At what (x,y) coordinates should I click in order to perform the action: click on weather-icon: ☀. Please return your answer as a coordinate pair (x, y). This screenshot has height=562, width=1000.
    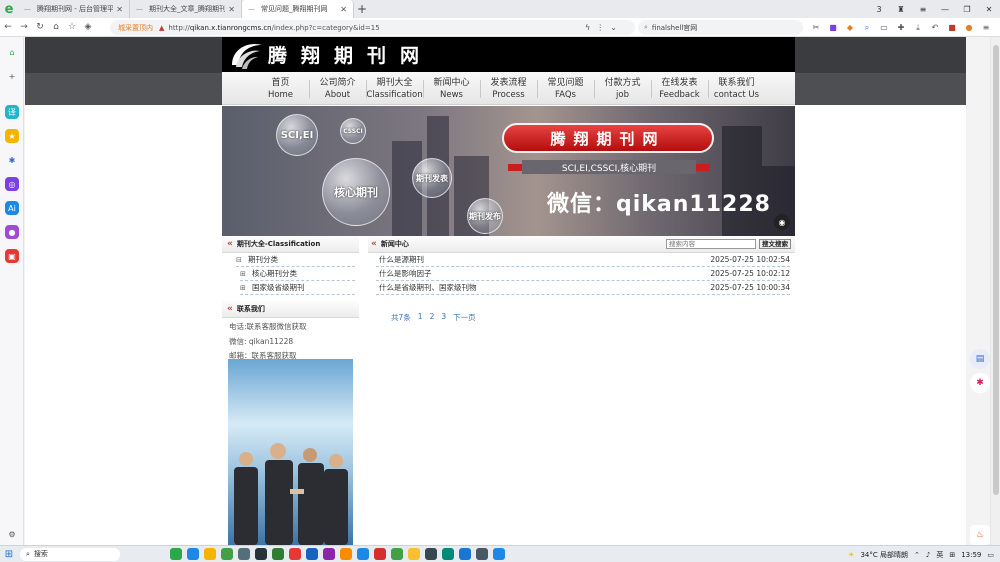
    Looking at the image, I should click on (851, 555).